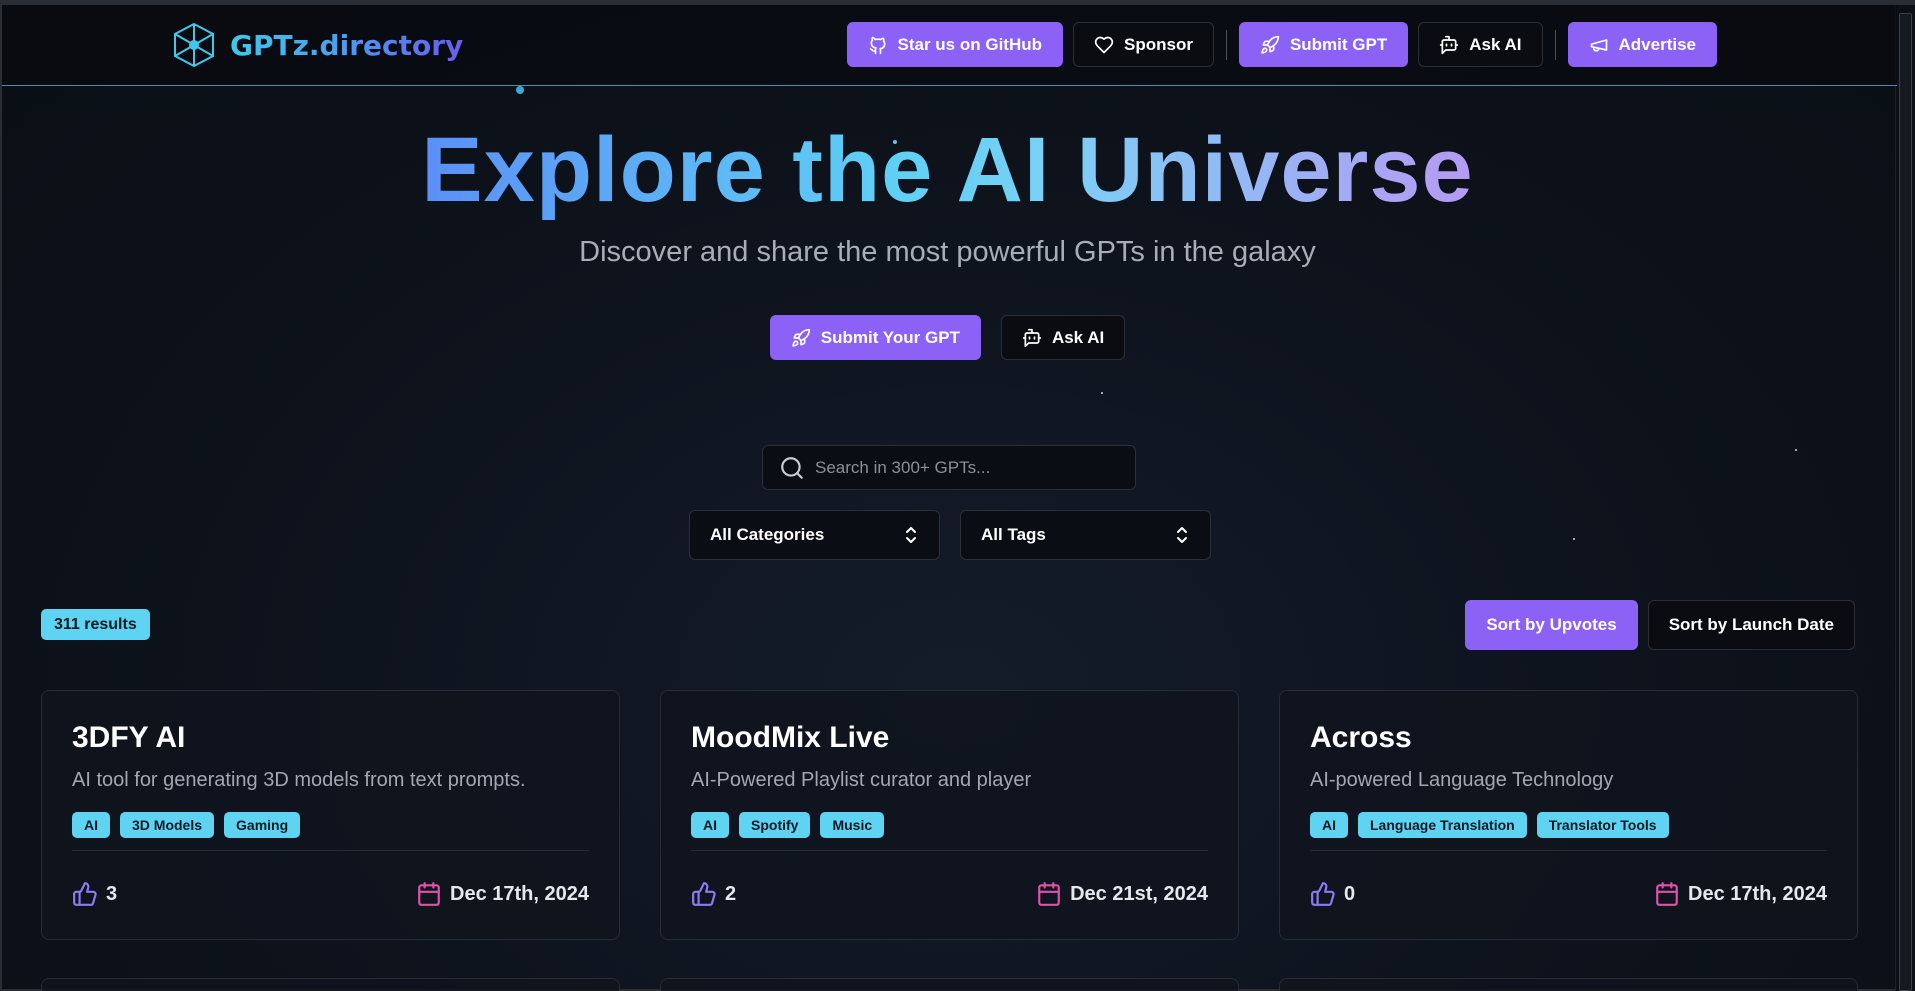 The image size is (1915, 991). I want to click on card-title: 3DFY AI, so click(330, 738).